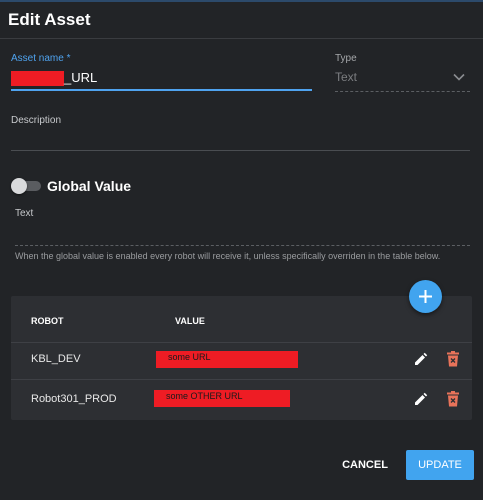 The width and height of the screenshot is (483, 500). Describe the element at coordinates (49, 19) in the screenshot. I see `dialog-title: Edit Asset` at that location.